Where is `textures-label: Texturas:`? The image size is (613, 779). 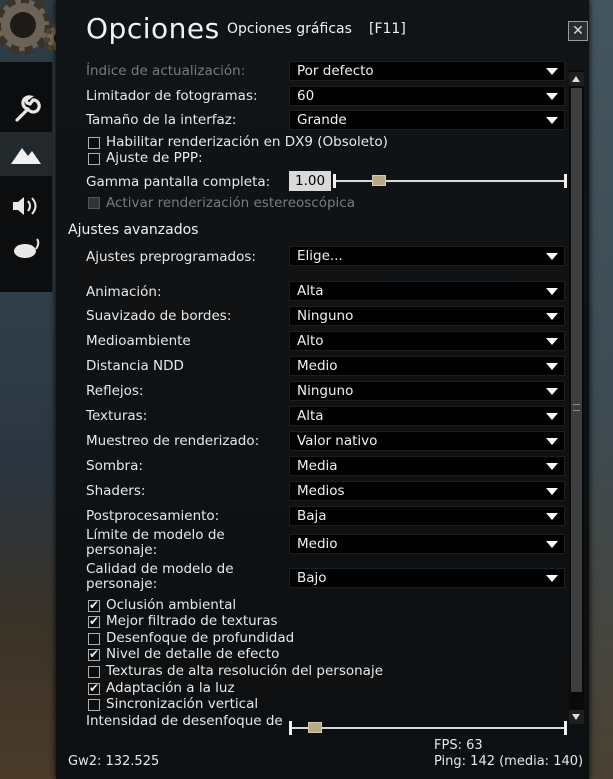 textures-label: Texturas: is located at coordinates (117, 416).